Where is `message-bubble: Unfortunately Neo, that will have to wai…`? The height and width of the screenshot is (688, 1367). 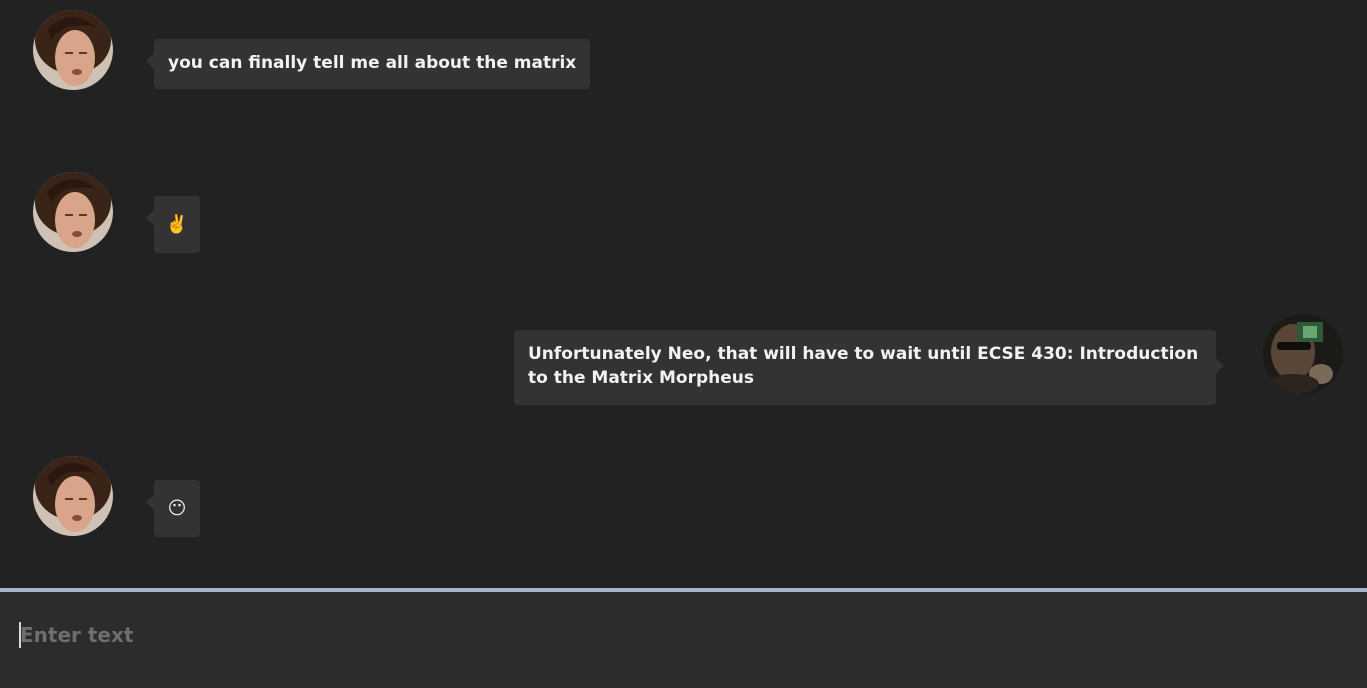
message-bubble: Unfortunately Neo, that will have to wai… is located at coordinates (869, 367).